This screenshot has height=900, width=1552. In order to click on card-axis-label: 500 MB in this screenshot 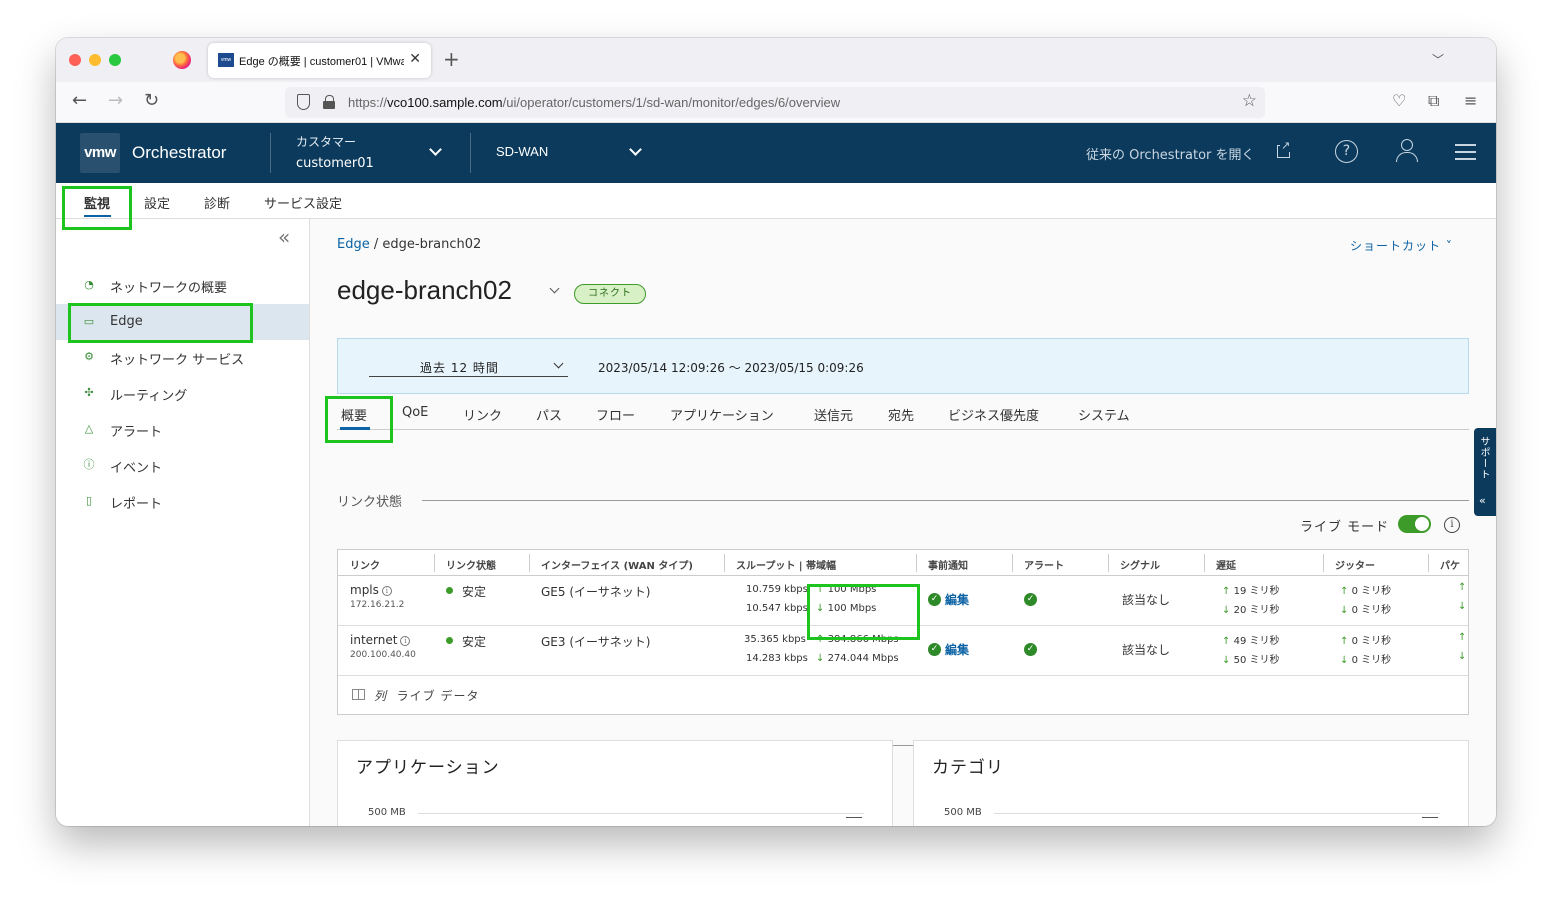, I will do `click(387, 812)`.